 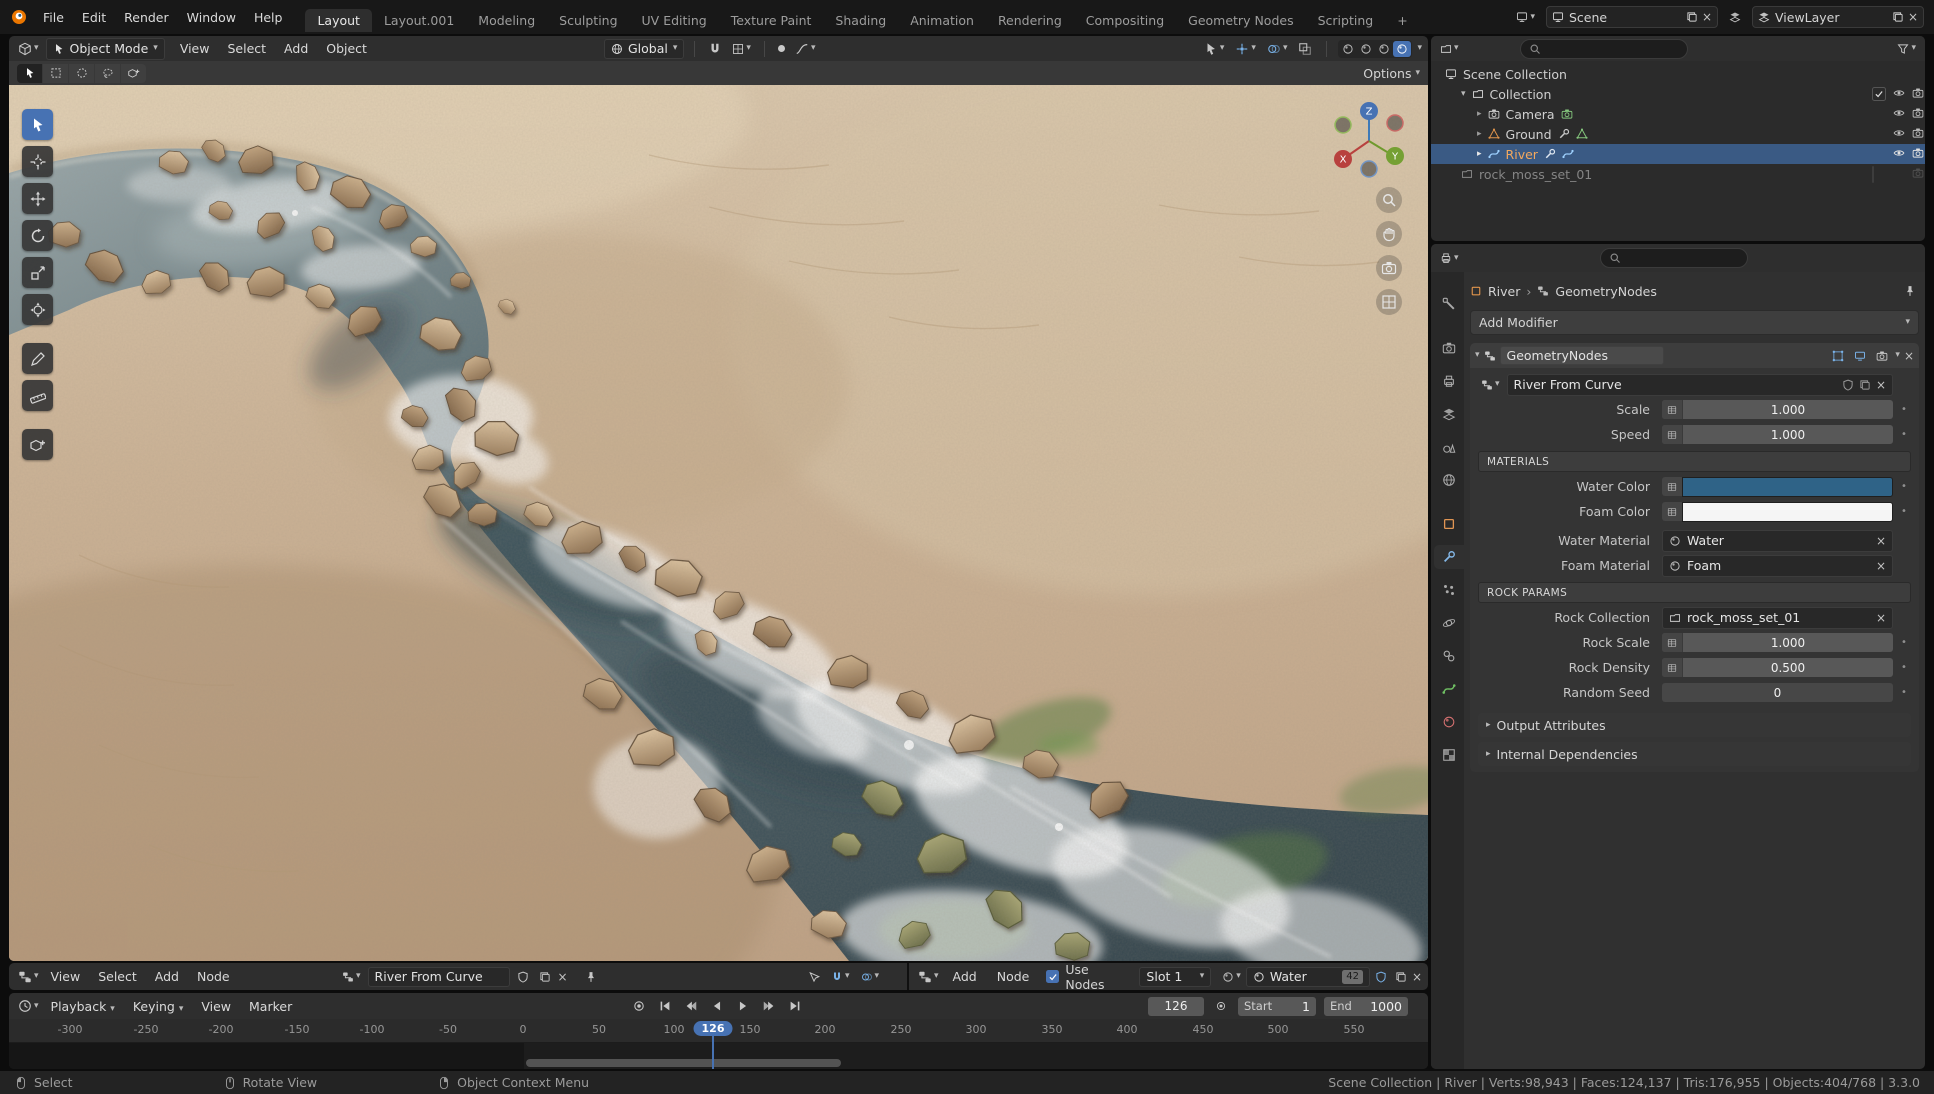 I want to click on outliner-search-input, so click(x=1603, y=48).